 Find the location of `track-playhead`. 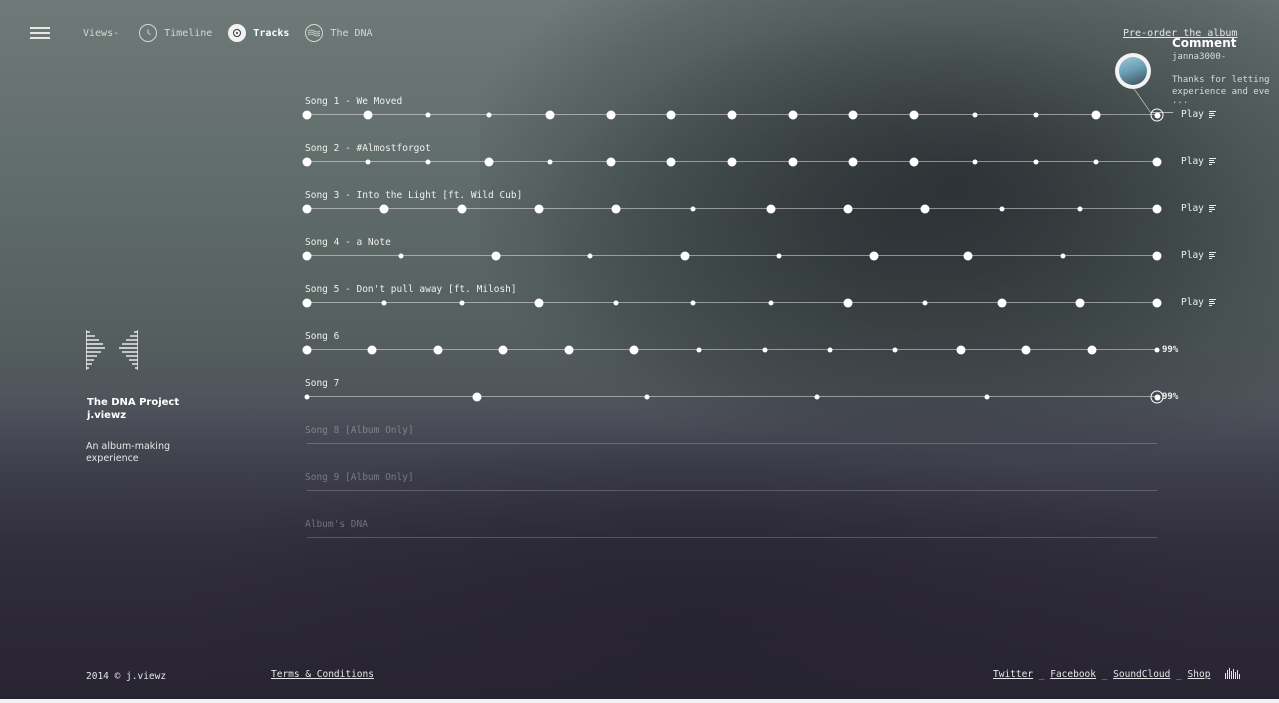

track-playhead is located at coordinates (1157, 115).